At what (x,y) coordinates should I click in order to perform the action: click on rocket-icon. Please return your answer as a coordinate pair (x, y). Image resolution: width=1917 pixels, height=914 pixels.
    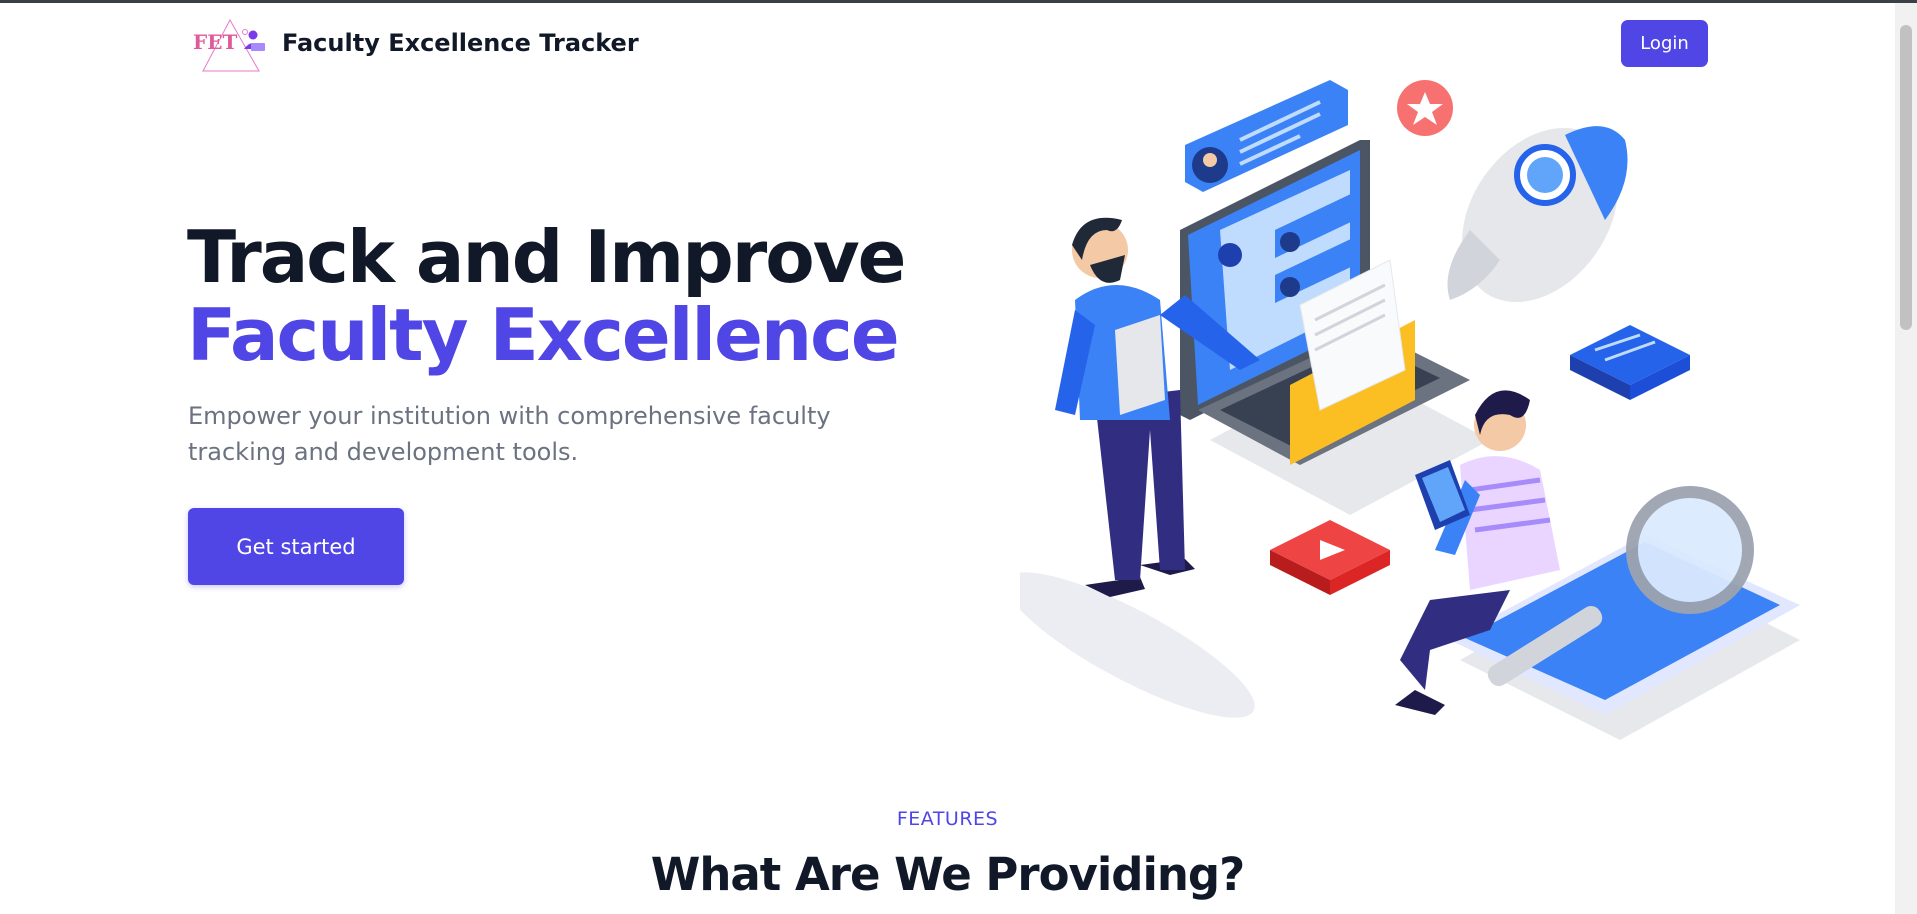
    Looking at the image, I should click on (1537, 214).